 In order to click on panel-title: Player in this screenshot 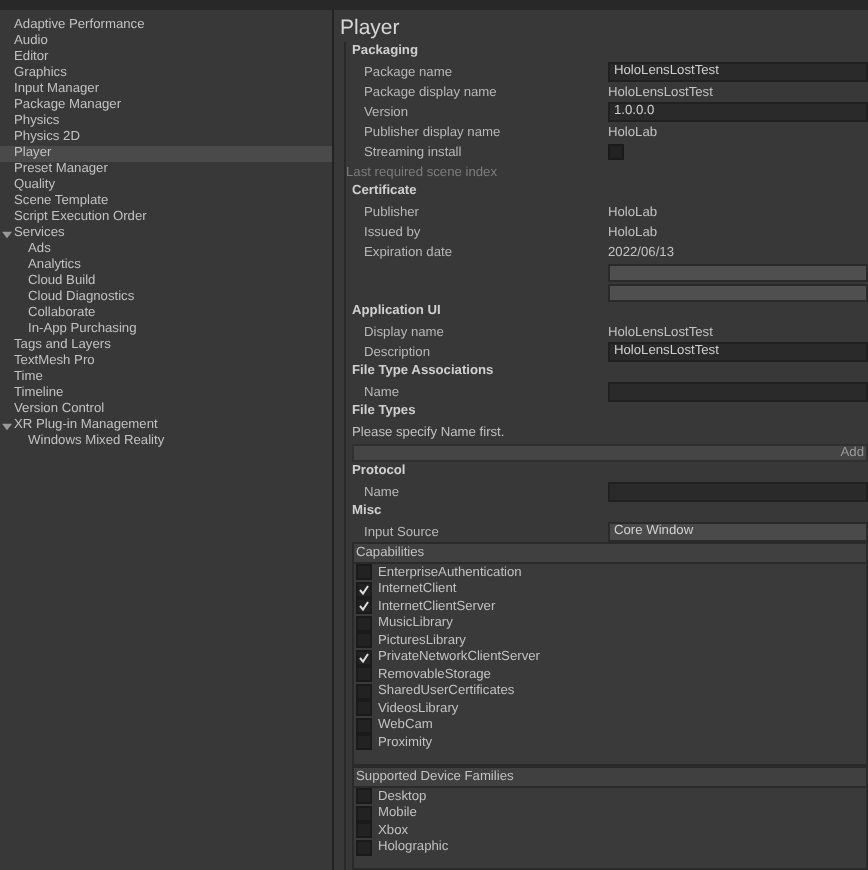, I will do `click(371, 28)`.